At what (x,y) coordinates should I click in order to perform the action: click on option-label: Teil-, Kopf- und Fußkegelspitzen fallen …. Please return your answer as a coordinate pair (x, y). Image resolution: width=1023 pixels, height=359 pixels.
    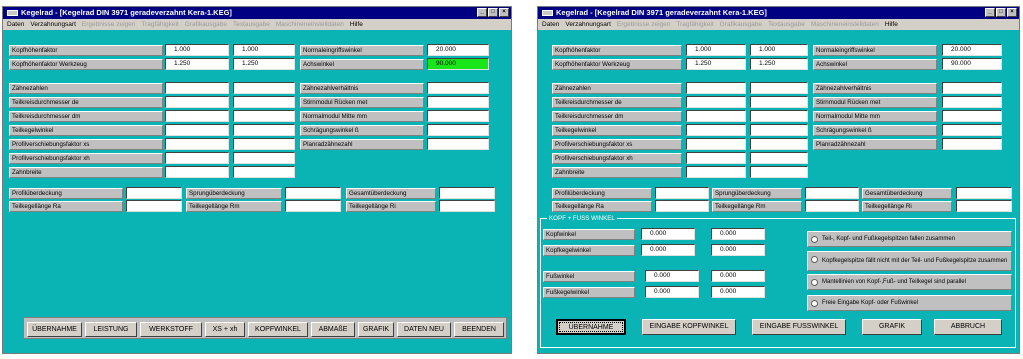
    Looking at the image, I should click on (889, 238).